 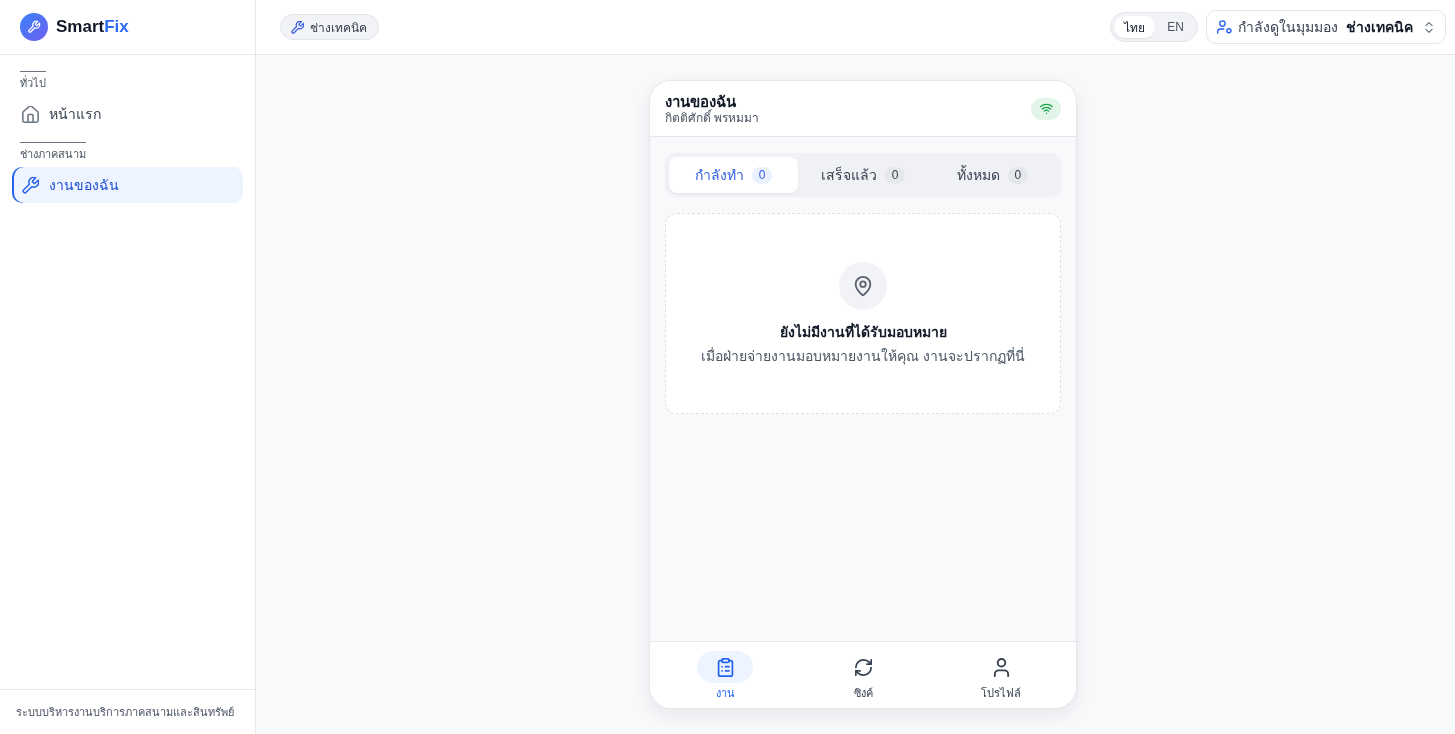 I want to click on role-badge: ช่างเทคนิค, so click(x=329, y=27).